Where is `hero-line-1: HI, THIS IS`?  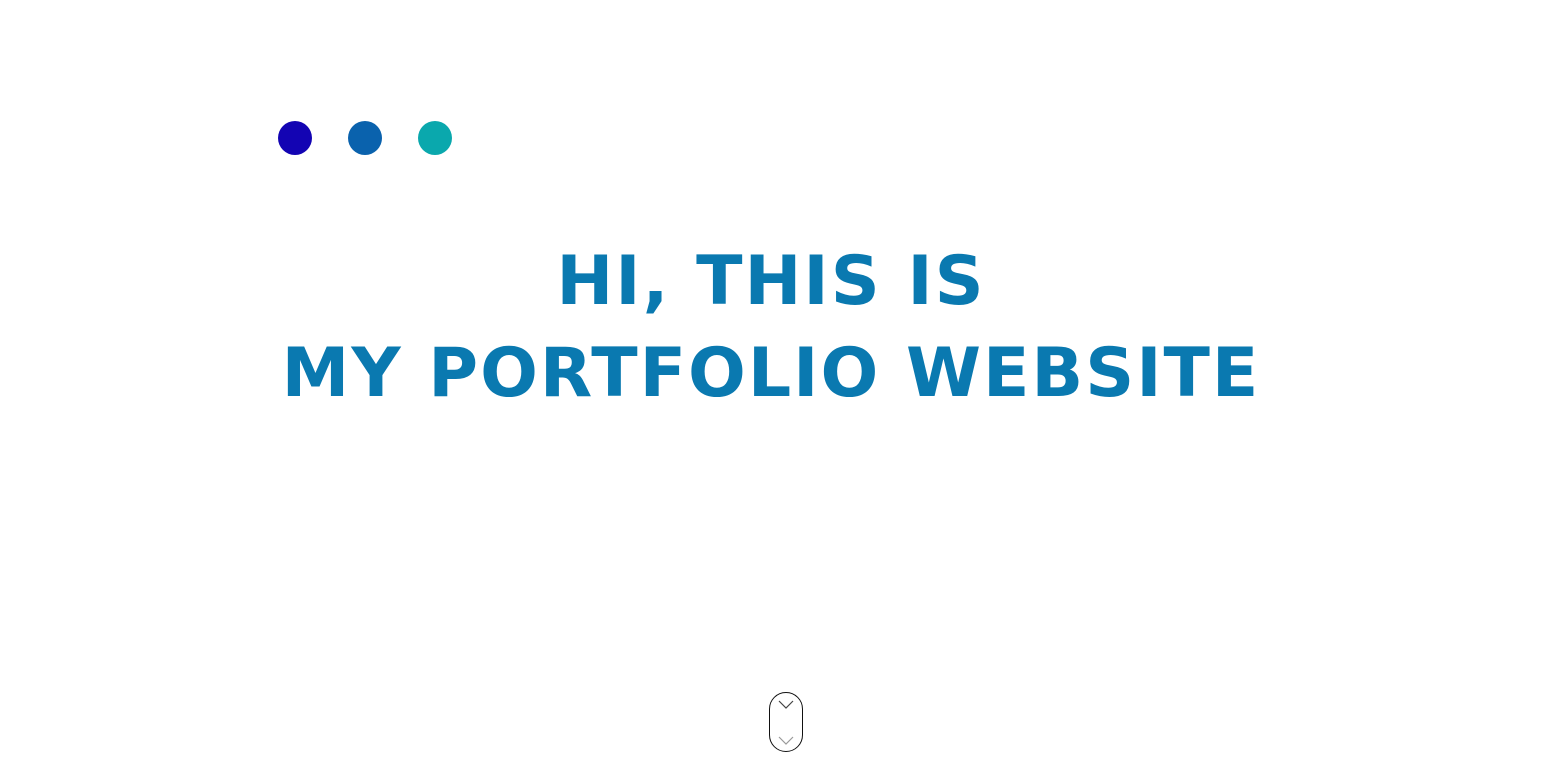
hero-line-1: HI, THIS IS is located at coordinates (771, 281).